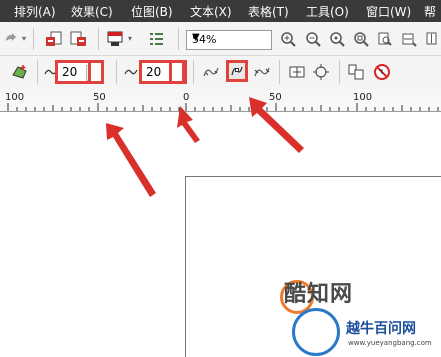 The image size is (441, 357). I want to click on export-icon, so click(78, 39).